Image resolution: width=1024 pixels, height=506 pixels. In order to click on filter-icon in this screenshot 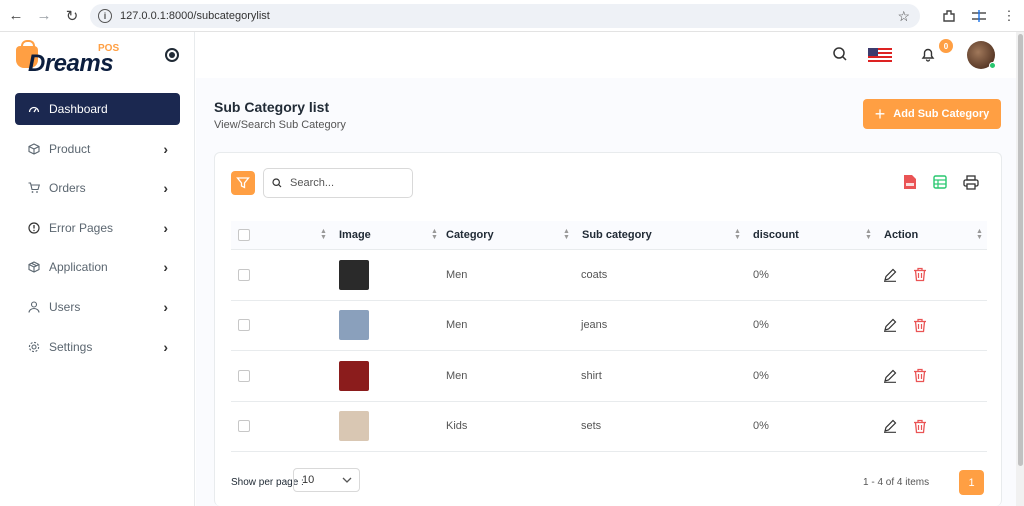, I will do `click(243, 183)`.